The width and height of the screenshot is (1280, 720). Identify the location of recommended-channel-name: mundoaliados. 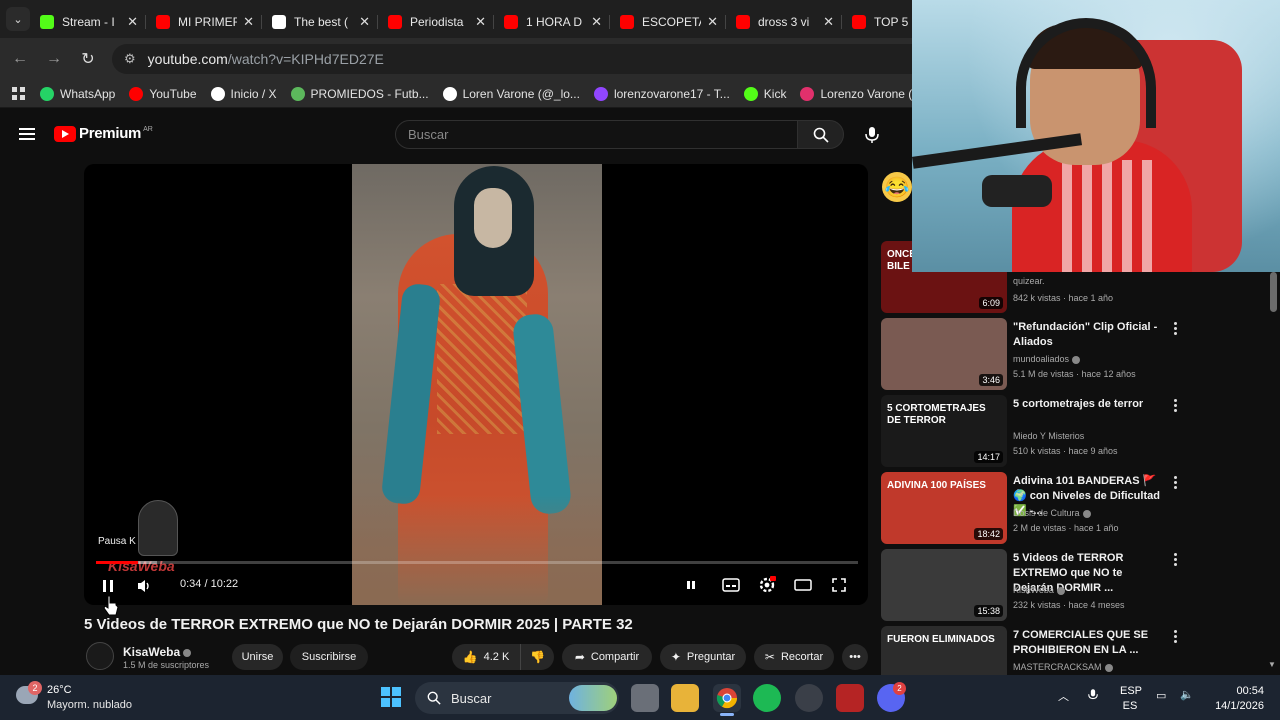
(1047, 359).